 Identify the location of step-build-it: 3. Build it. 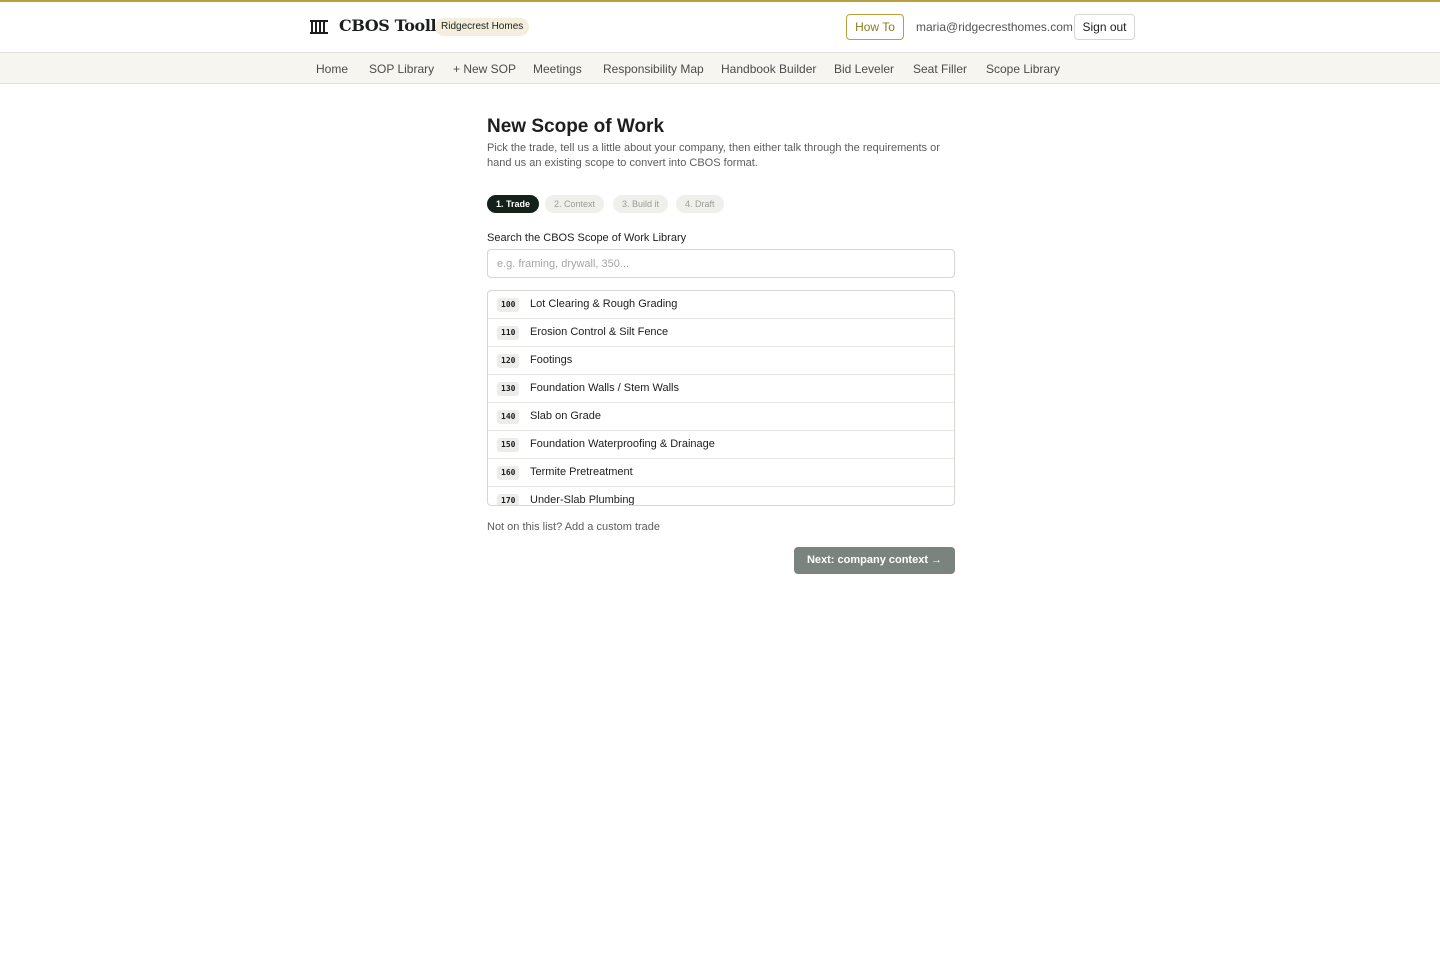
(641, 204).